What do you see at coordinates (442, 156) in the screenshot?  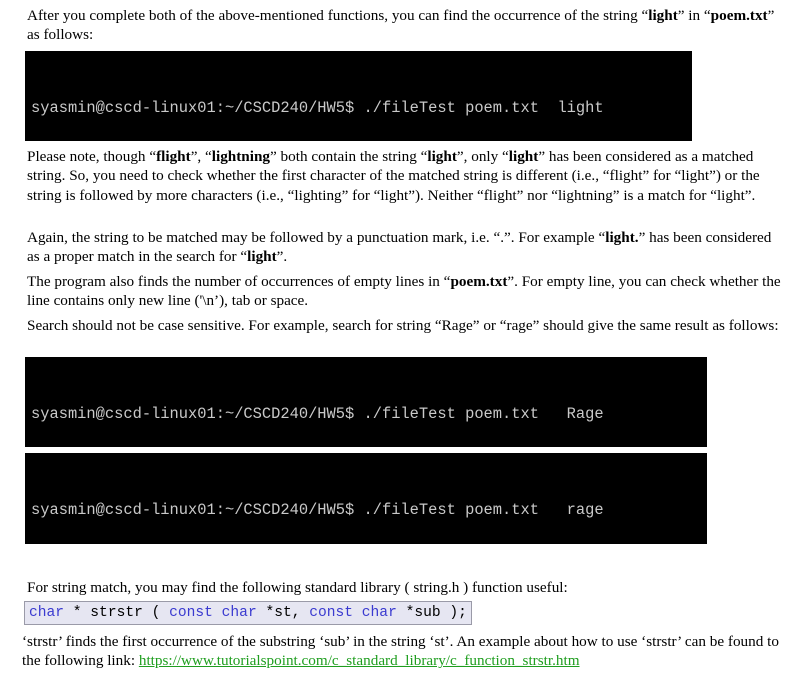 I see `note-bold-light-1: light` at bounding box center [442, 156].